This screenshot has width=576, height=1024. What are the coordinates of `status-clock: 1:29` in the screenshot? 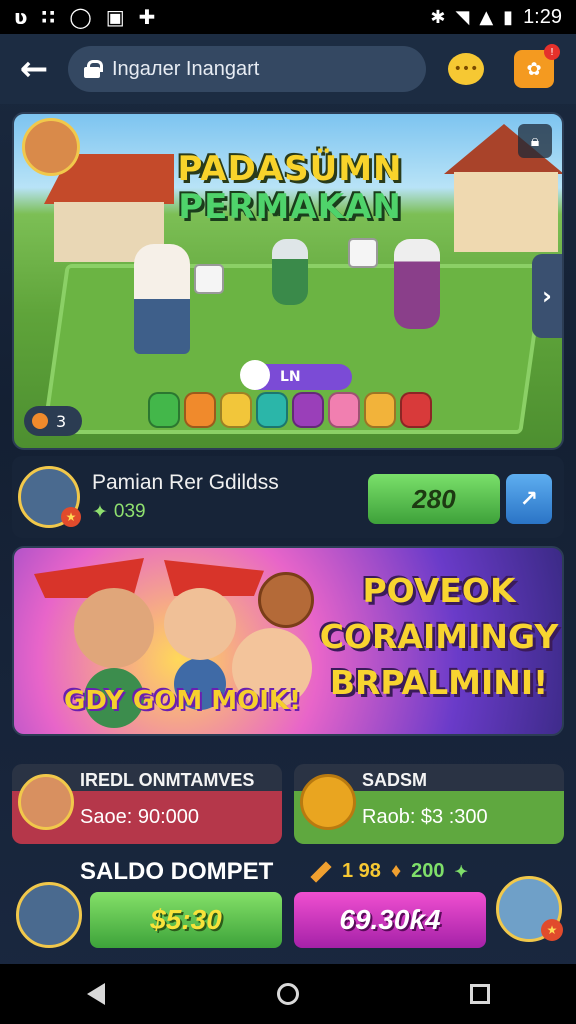 It's located at (542, 16).